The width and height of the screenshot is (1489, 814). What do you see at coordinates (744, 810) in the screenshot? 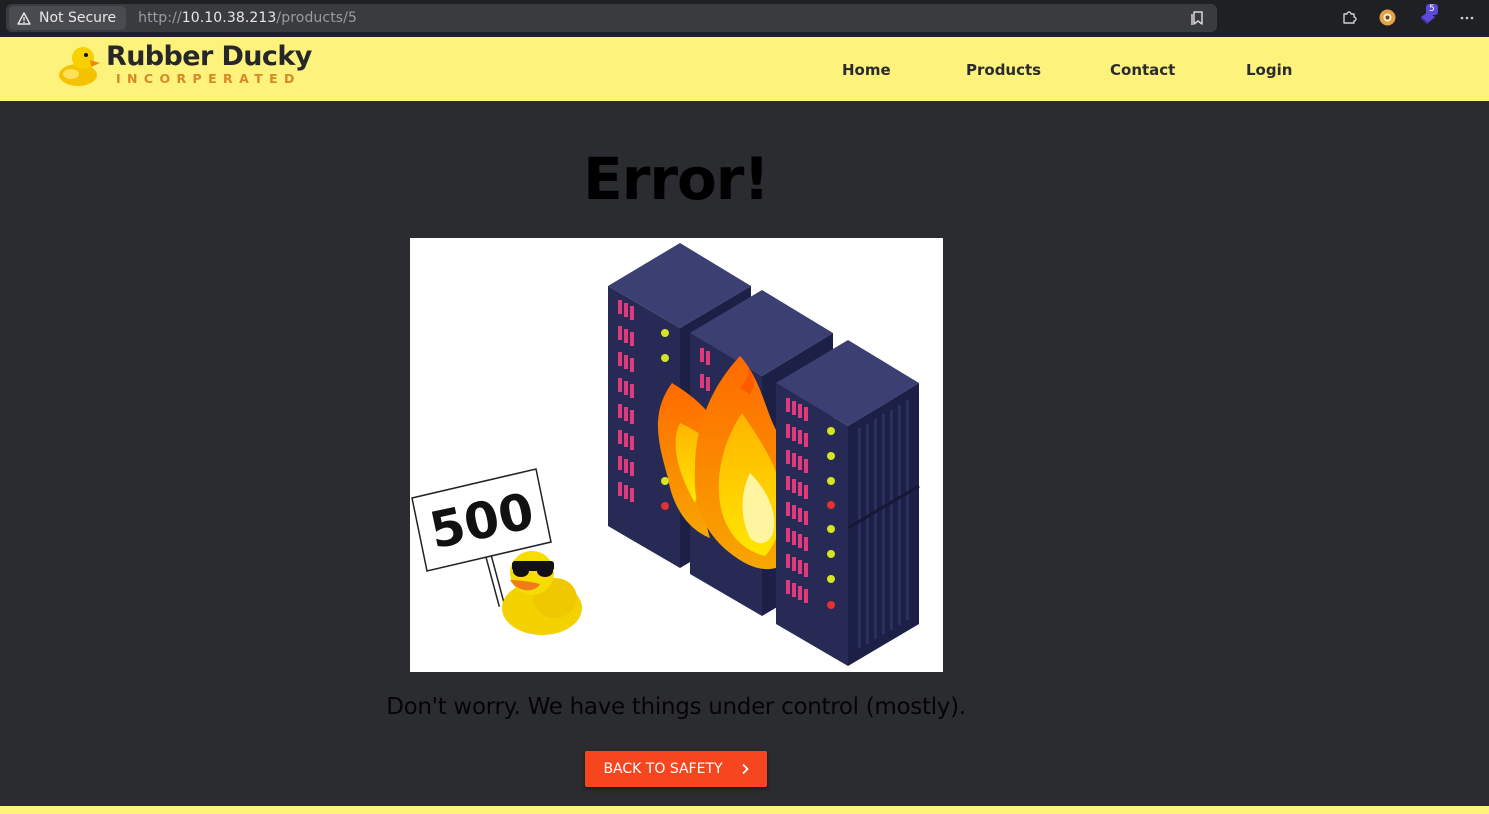
I see `footer-bar` at bounding box center [744, 810].